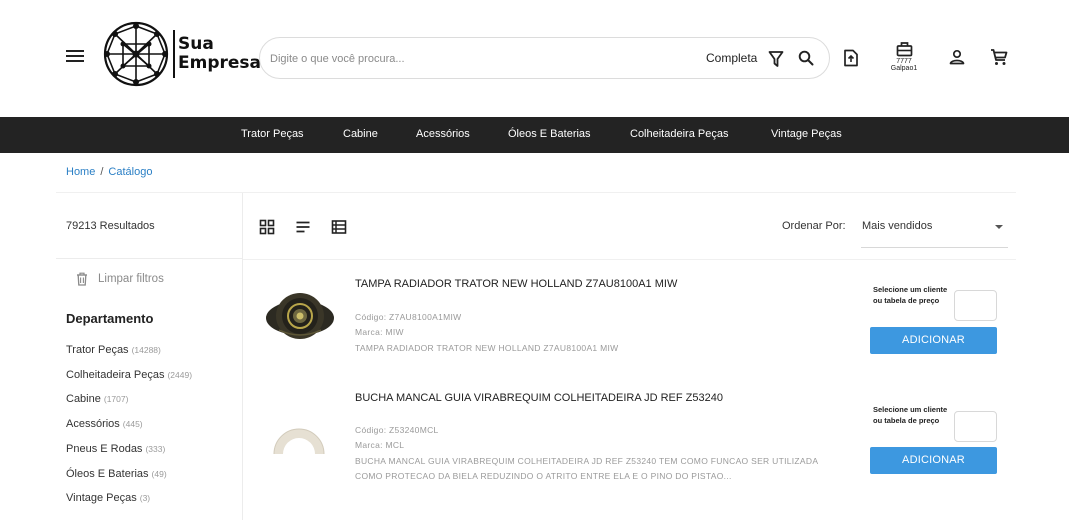 This screenshot has height=520, width=1069. Describe the element at coordinates (272, 134) in the screenshot. I see `nav-item-trator-pecas: Trator Peças` at that location.